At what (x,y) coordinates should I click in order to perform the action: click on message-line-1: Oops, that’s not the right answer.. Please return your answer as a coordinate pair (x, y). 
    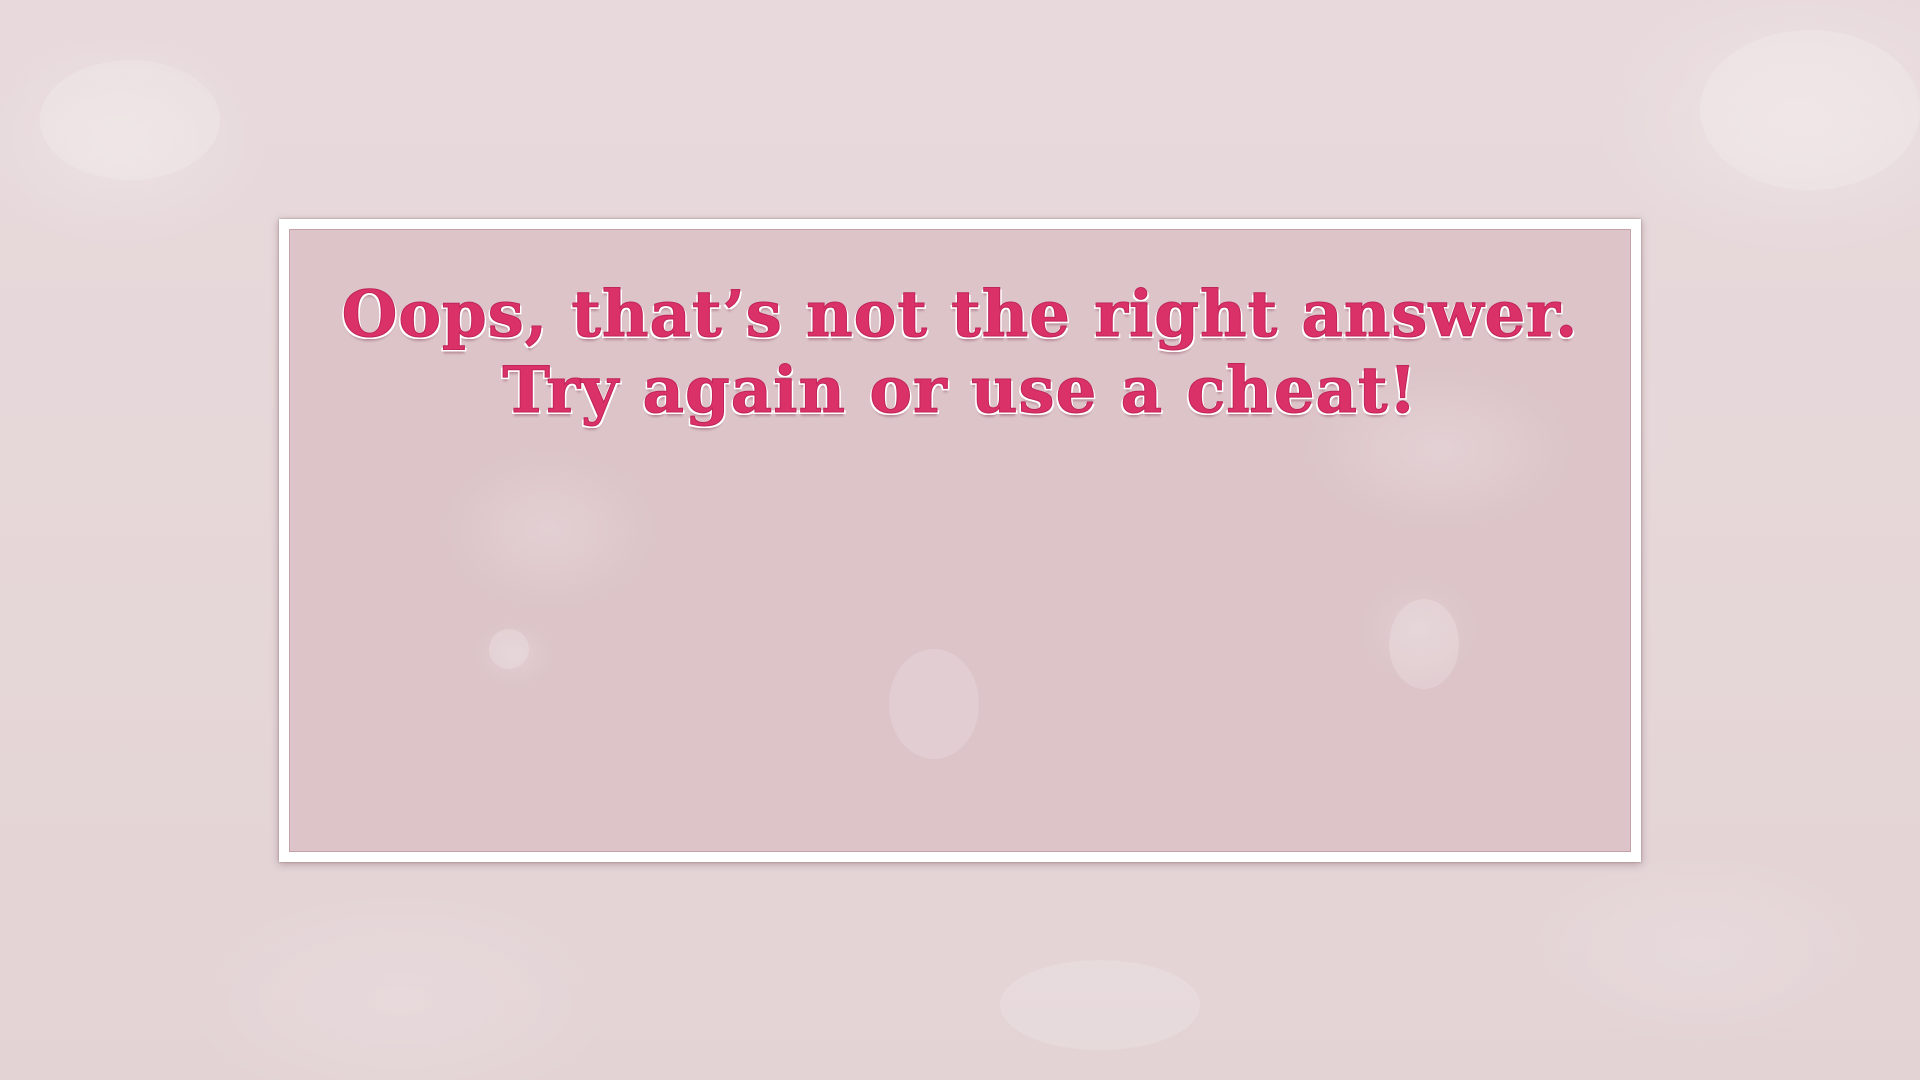
    Looking at the image, I should click on (960, 315).